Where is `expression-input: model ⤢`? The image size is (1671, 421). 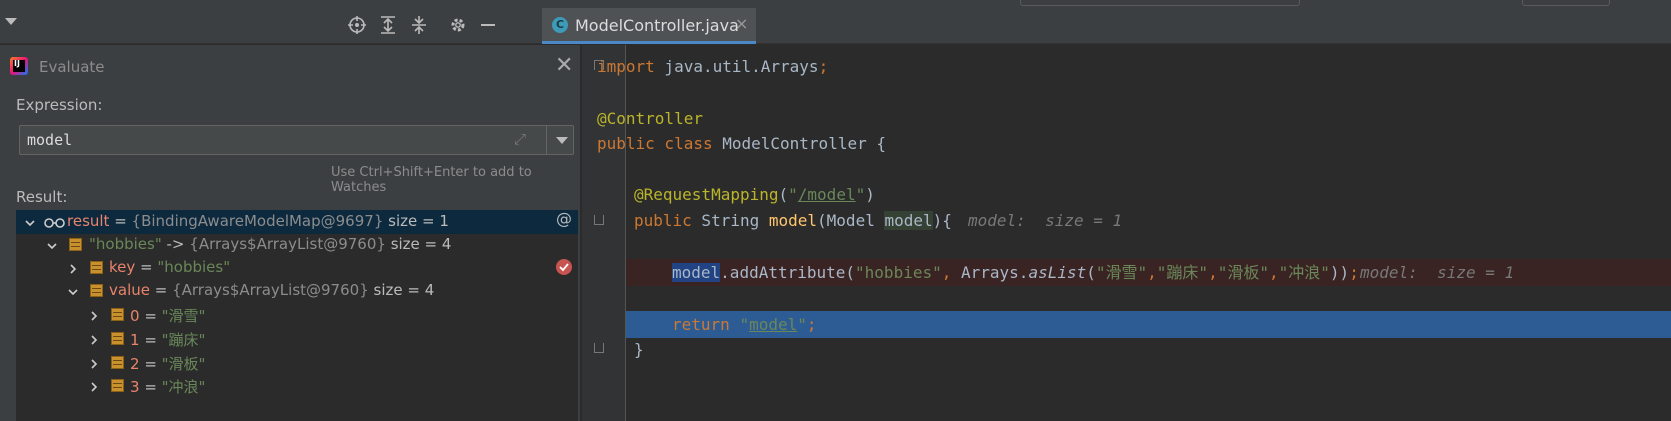 expression-input: model ⤢ is located at coordinates (296, 140).